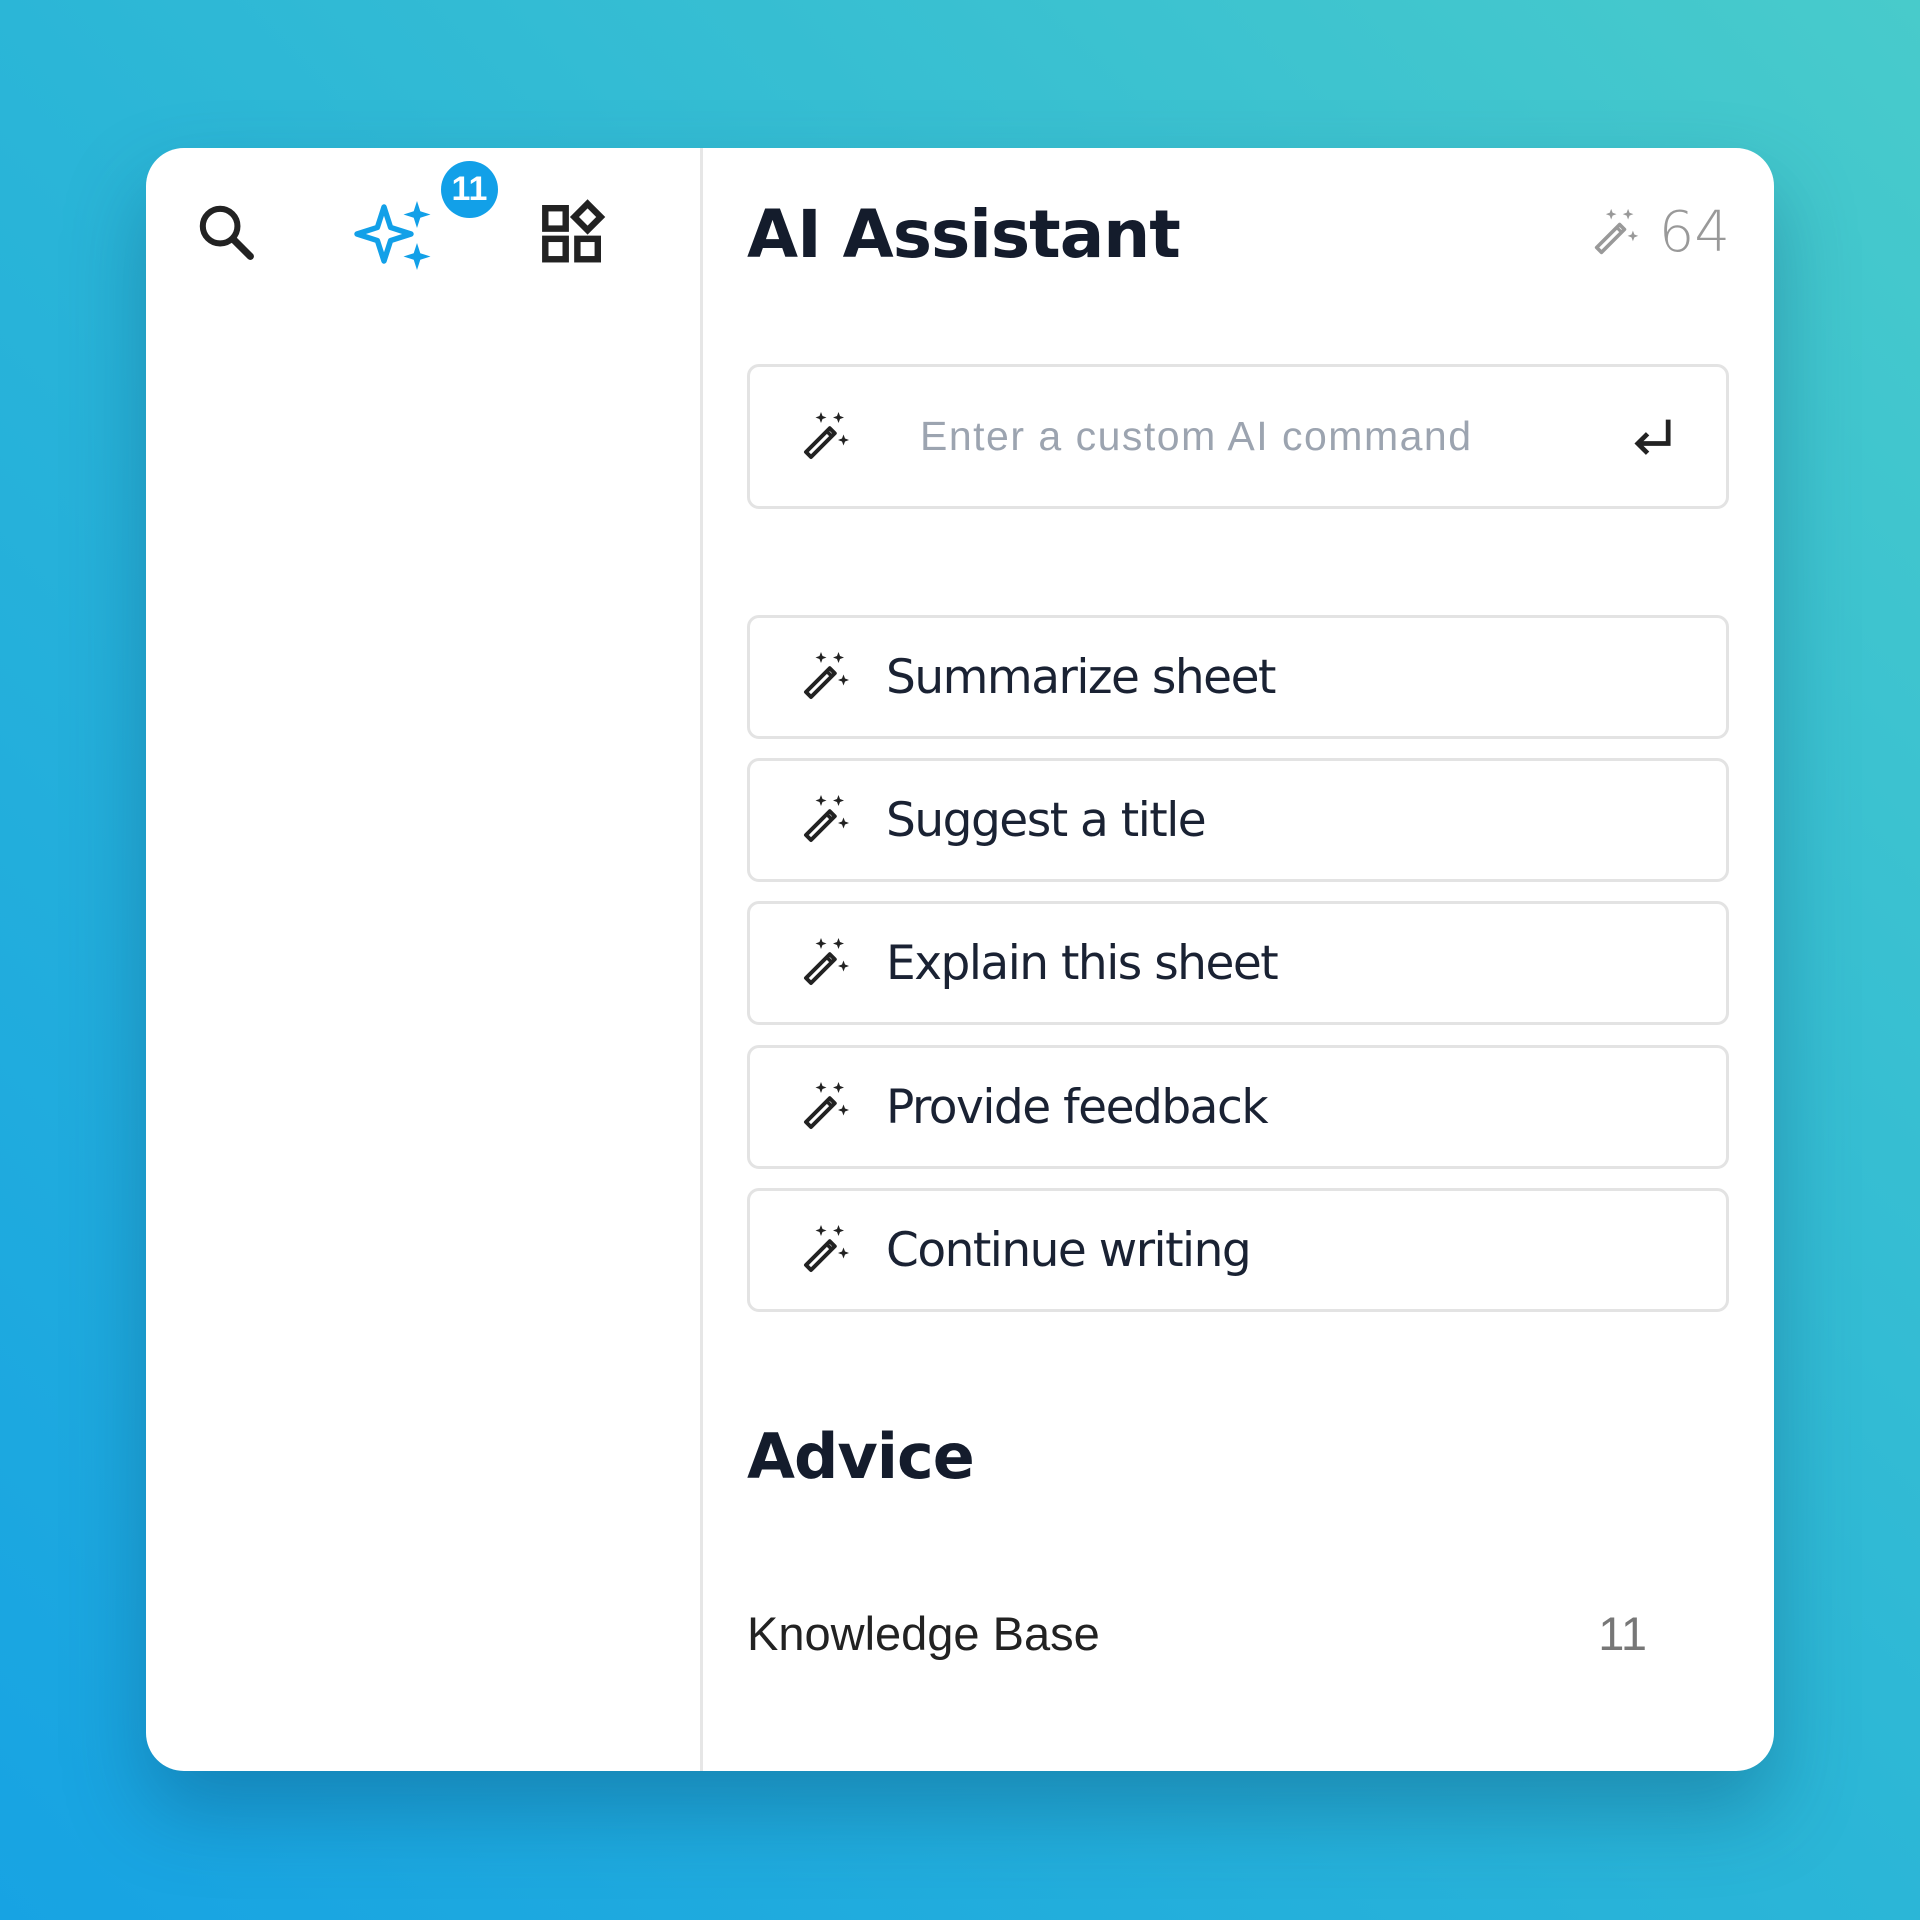 The width and height of the screenshot is (1920, 1920). I want to click on search-button, so click(227, 233).